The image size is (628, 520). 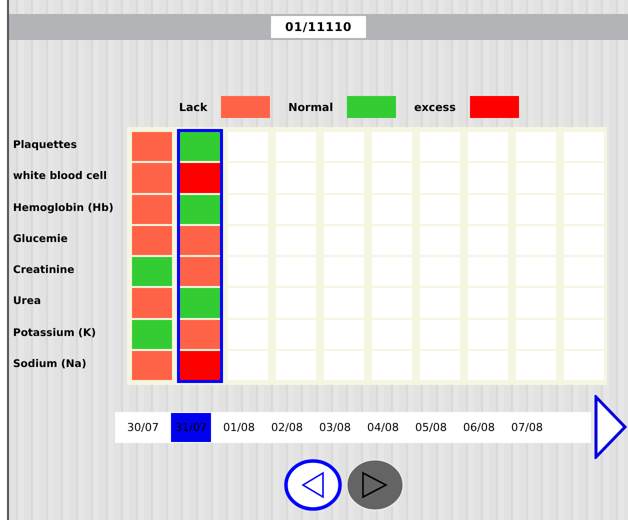 I want to click on legend-label: excess, so click(x=435, y=107).